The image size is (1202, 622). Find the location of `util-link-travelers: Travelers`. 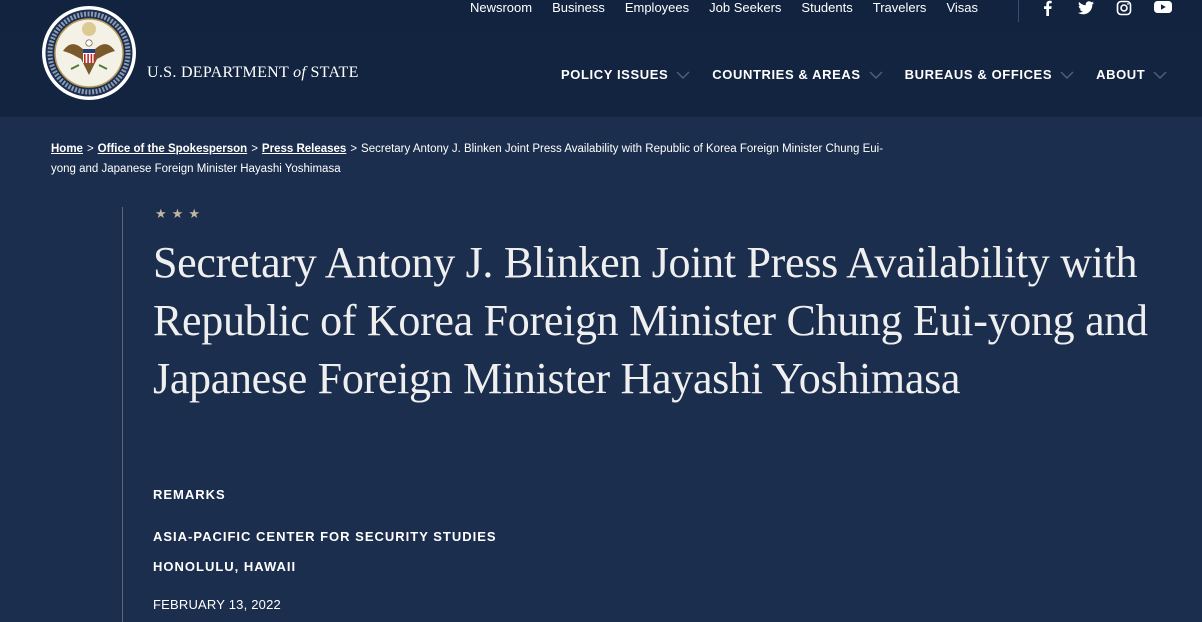

util-link-travelers: Travelers is located at coordinates (900, 8).